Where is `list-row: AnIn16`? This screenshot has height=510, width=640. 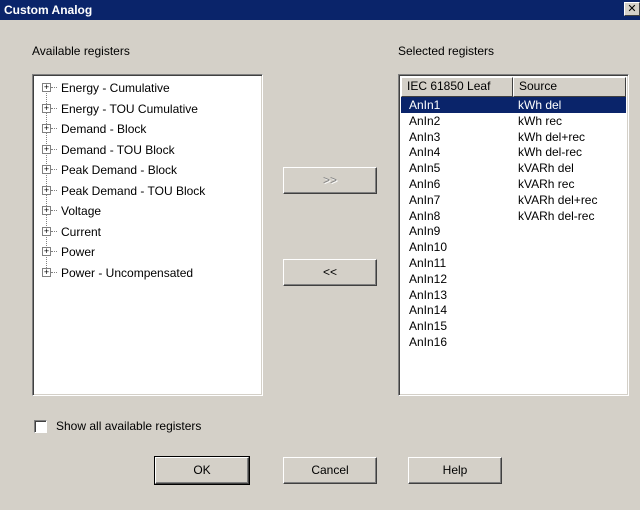
list-row: AnIn16 is located at coordinates (513, 342).